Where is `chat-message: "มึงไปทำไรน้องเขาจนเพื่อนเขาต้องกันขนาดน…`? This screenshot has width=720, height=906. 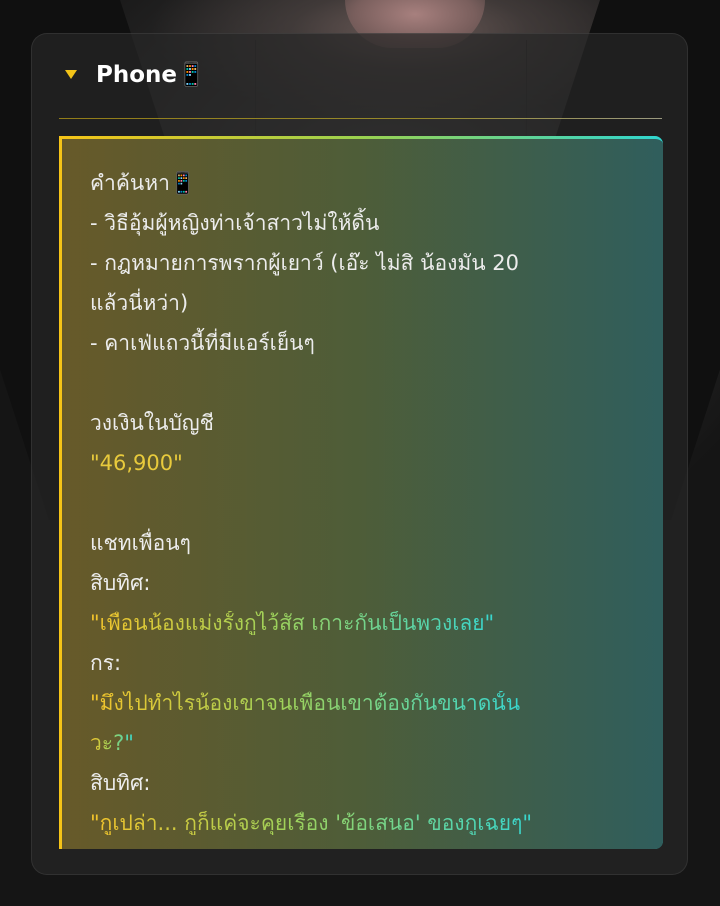
chat-message: "มึงไปทำไรน้องเขาจนเพื่อนเขาต้องกันขนาดน… is located at coordinates (305, 703).